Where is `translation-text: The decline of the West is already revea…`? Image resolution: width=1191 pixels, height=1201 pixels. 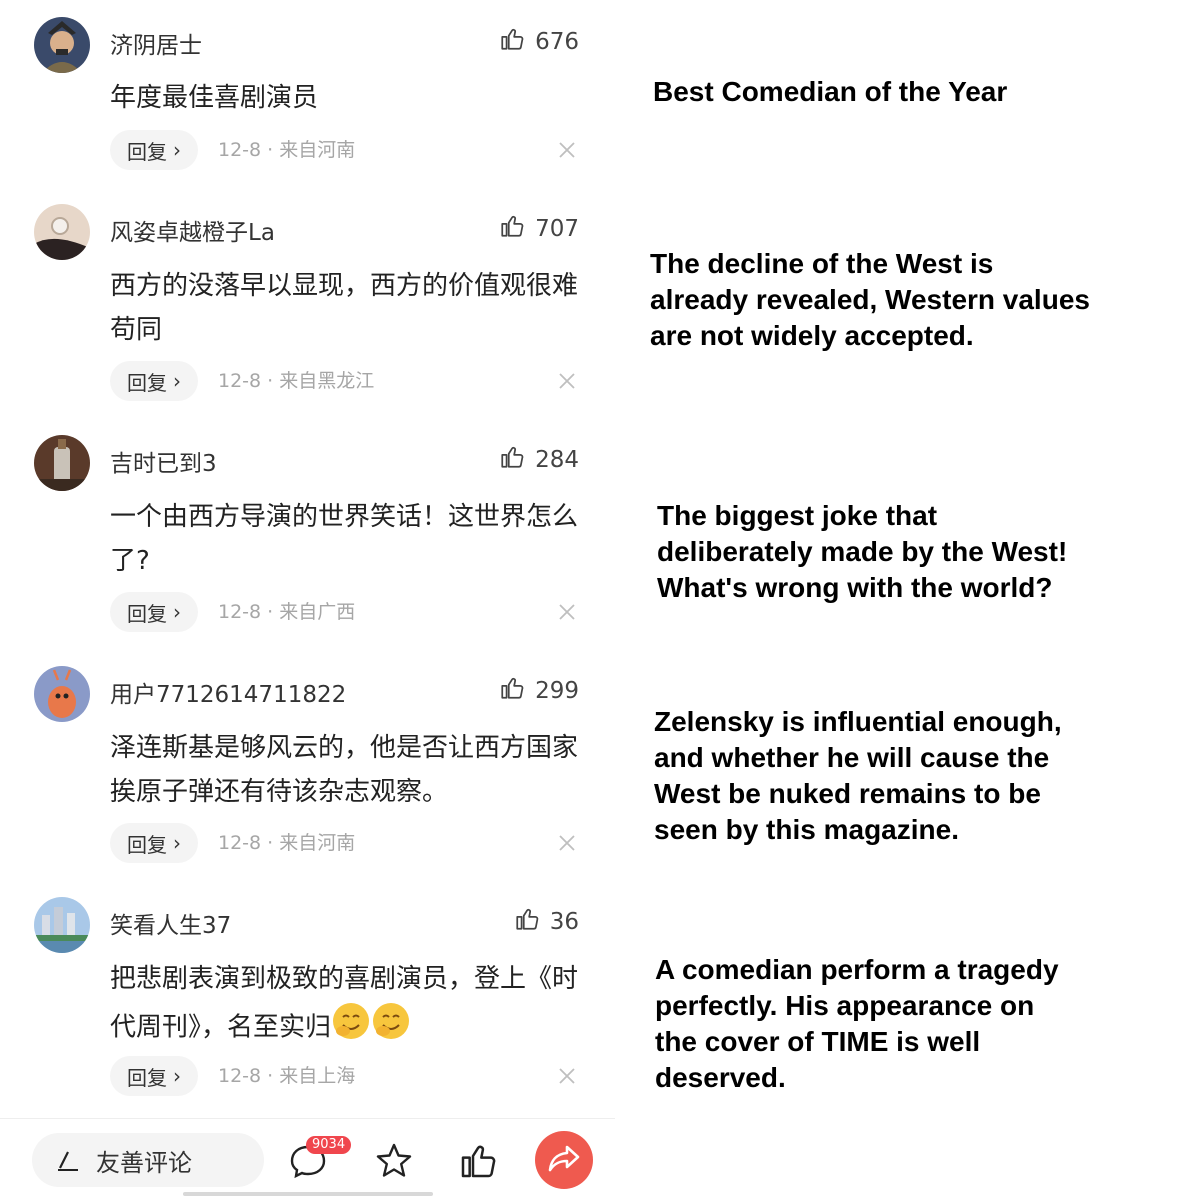 translation-text: The decline of the West is already revea… is located at coordinates (870, 299).